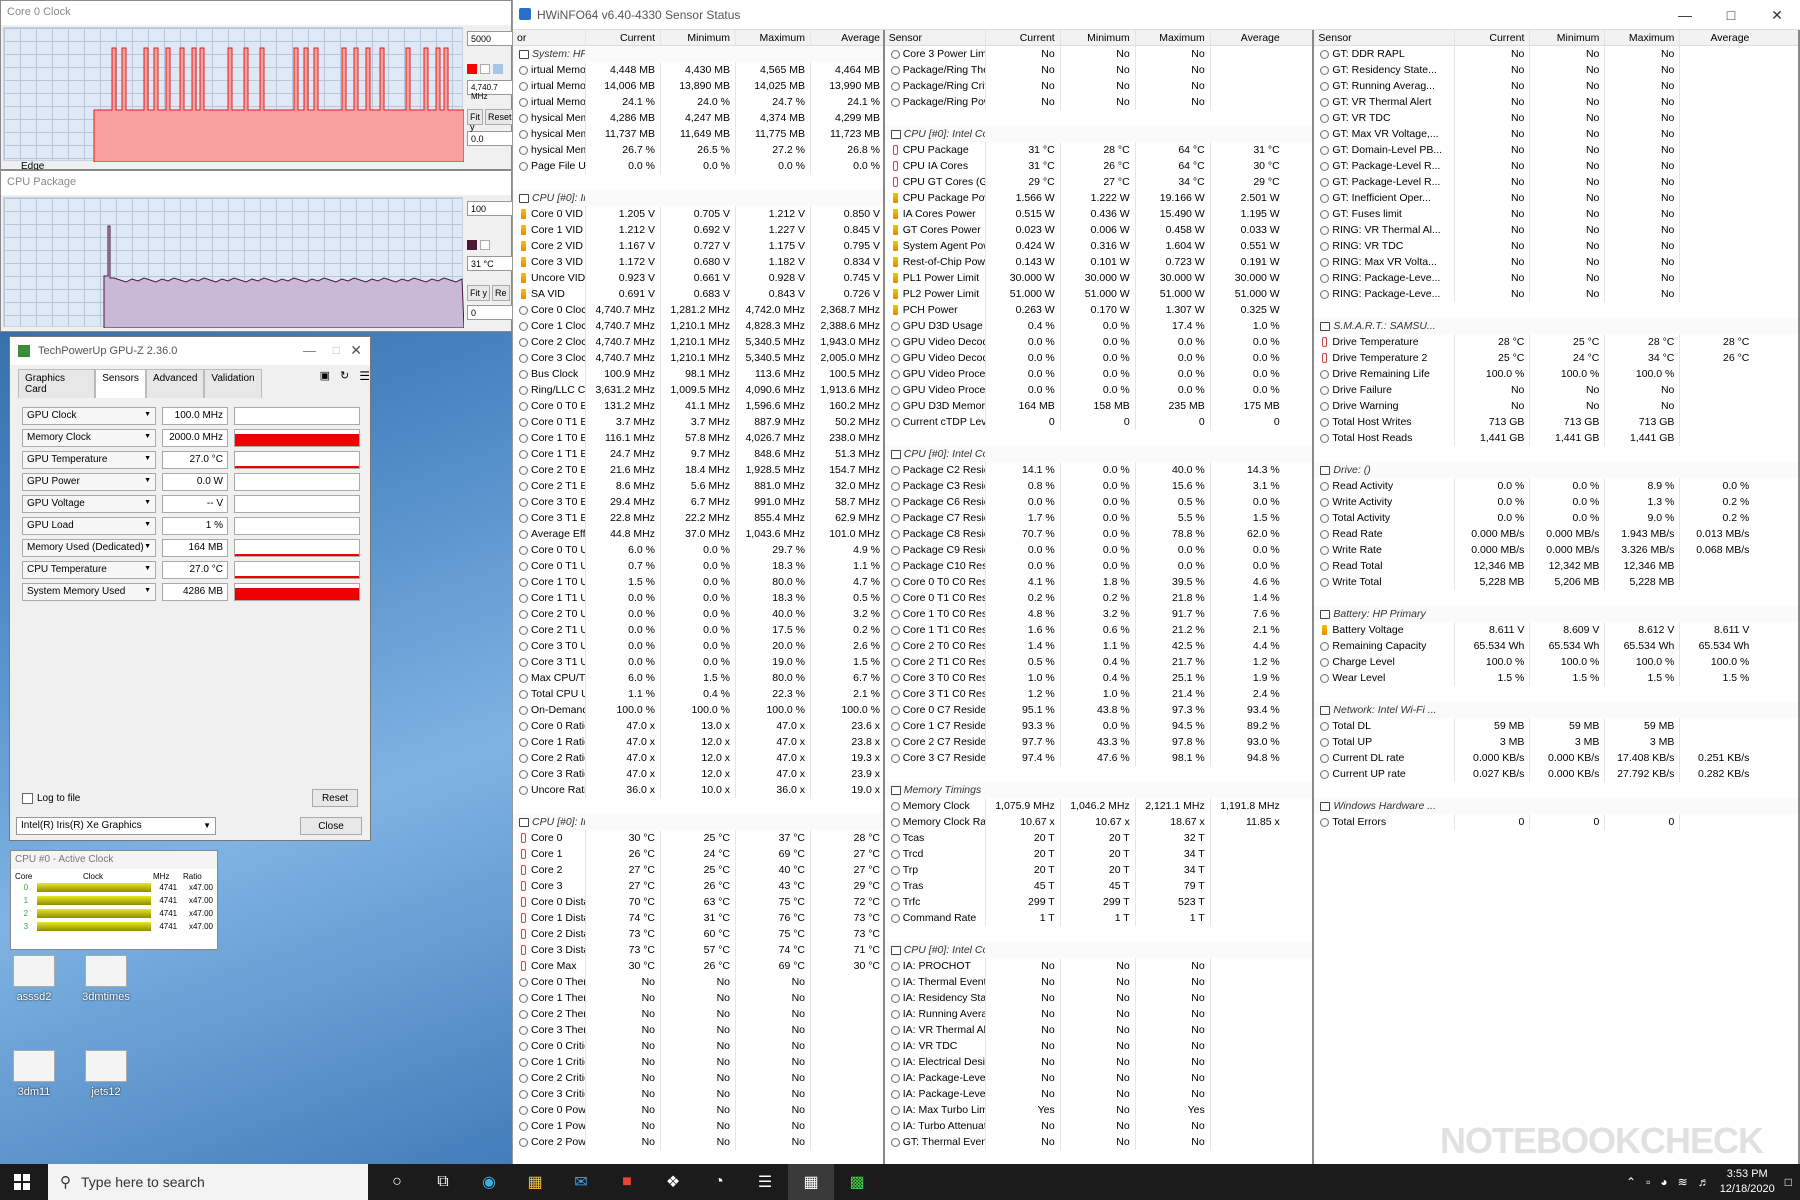 Image resolution: width=1800 pixels, height=1200 pixels. What do you see at coordinates (89, 526) in the screenshot?
I see `gpuz-sensor-name: GPU Load` at bounding box center [89, 526].